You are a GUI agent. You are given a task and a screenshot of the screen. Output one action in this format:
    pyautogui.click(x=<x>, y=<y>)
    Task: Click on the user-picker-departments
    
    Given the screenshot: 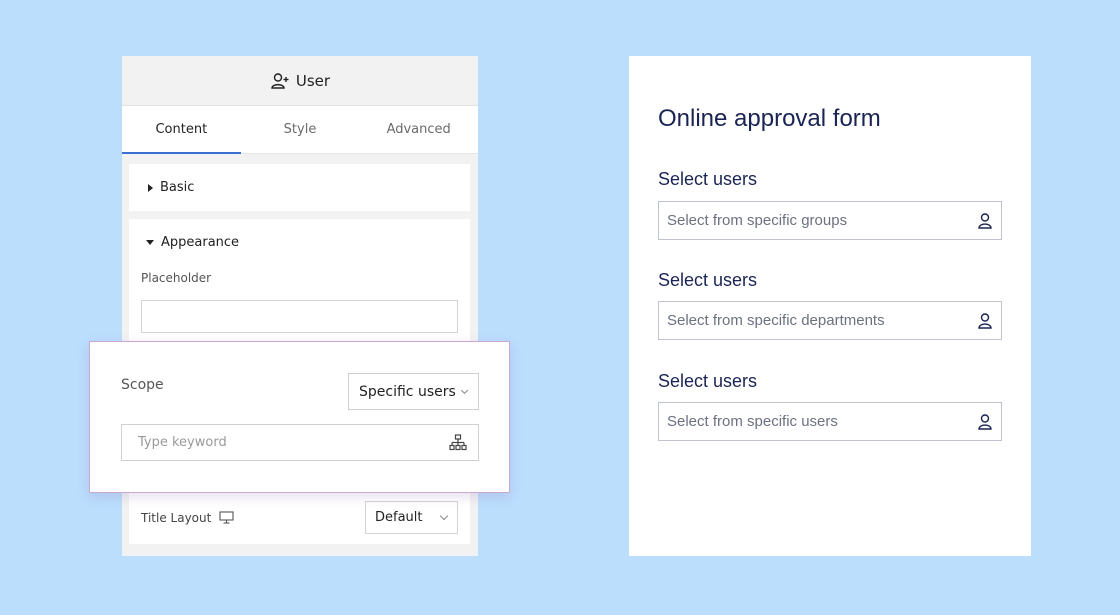 What is the action you would take?
    pyautogui.click(x=830, y=320)
    